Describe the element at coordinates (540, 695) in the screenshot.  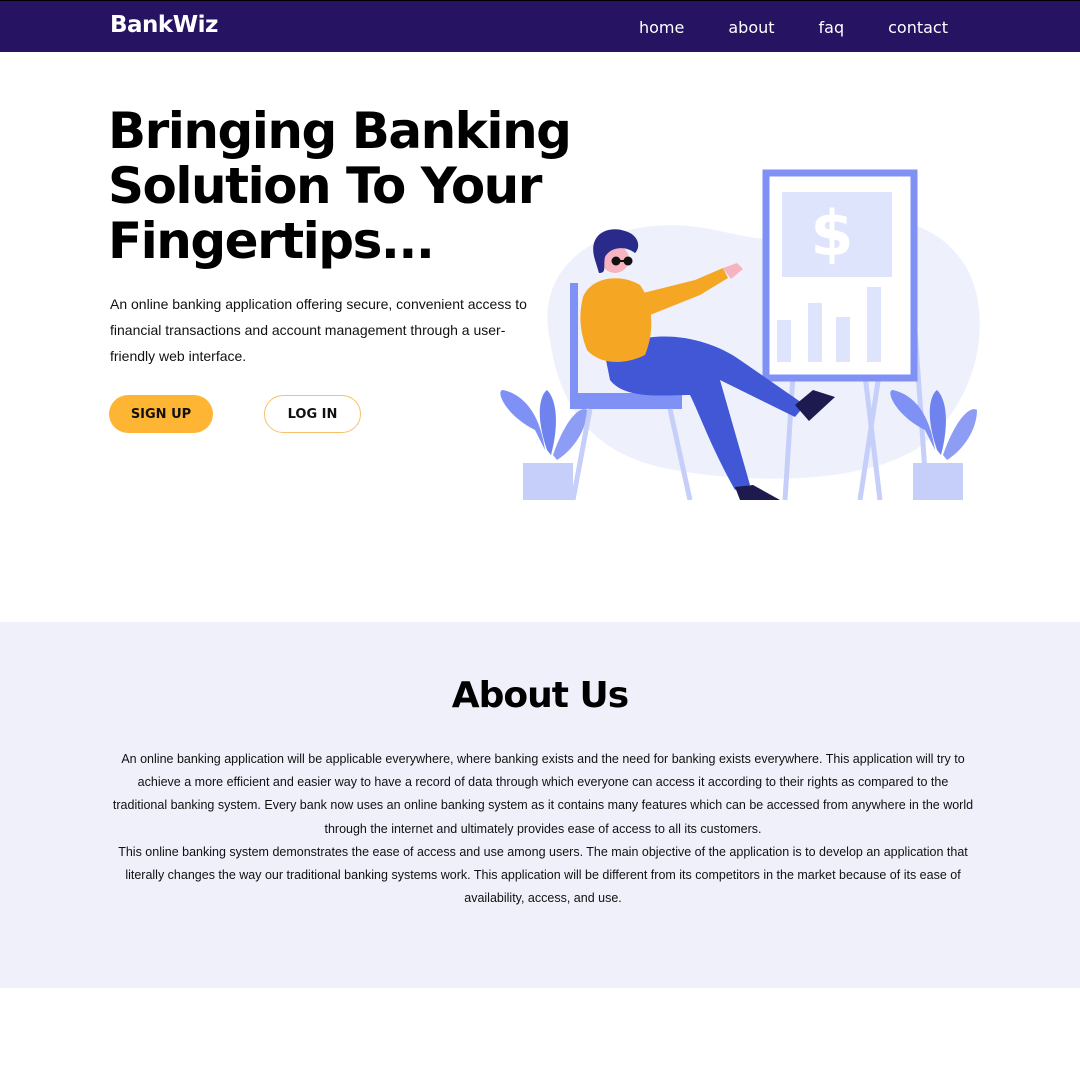
I see `about-title: About Us` at that location.